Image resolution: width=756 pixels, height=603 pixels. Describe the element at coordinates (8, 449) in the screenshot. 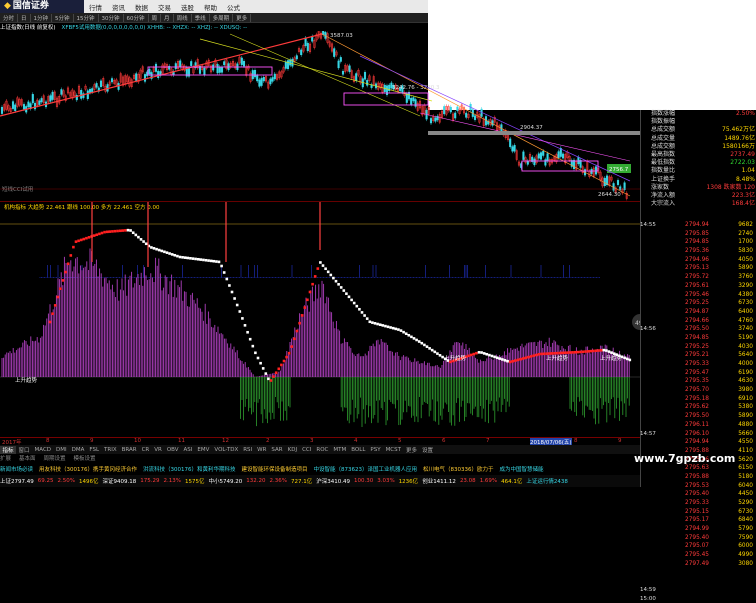

I see `tab-0: 指标` at that location.